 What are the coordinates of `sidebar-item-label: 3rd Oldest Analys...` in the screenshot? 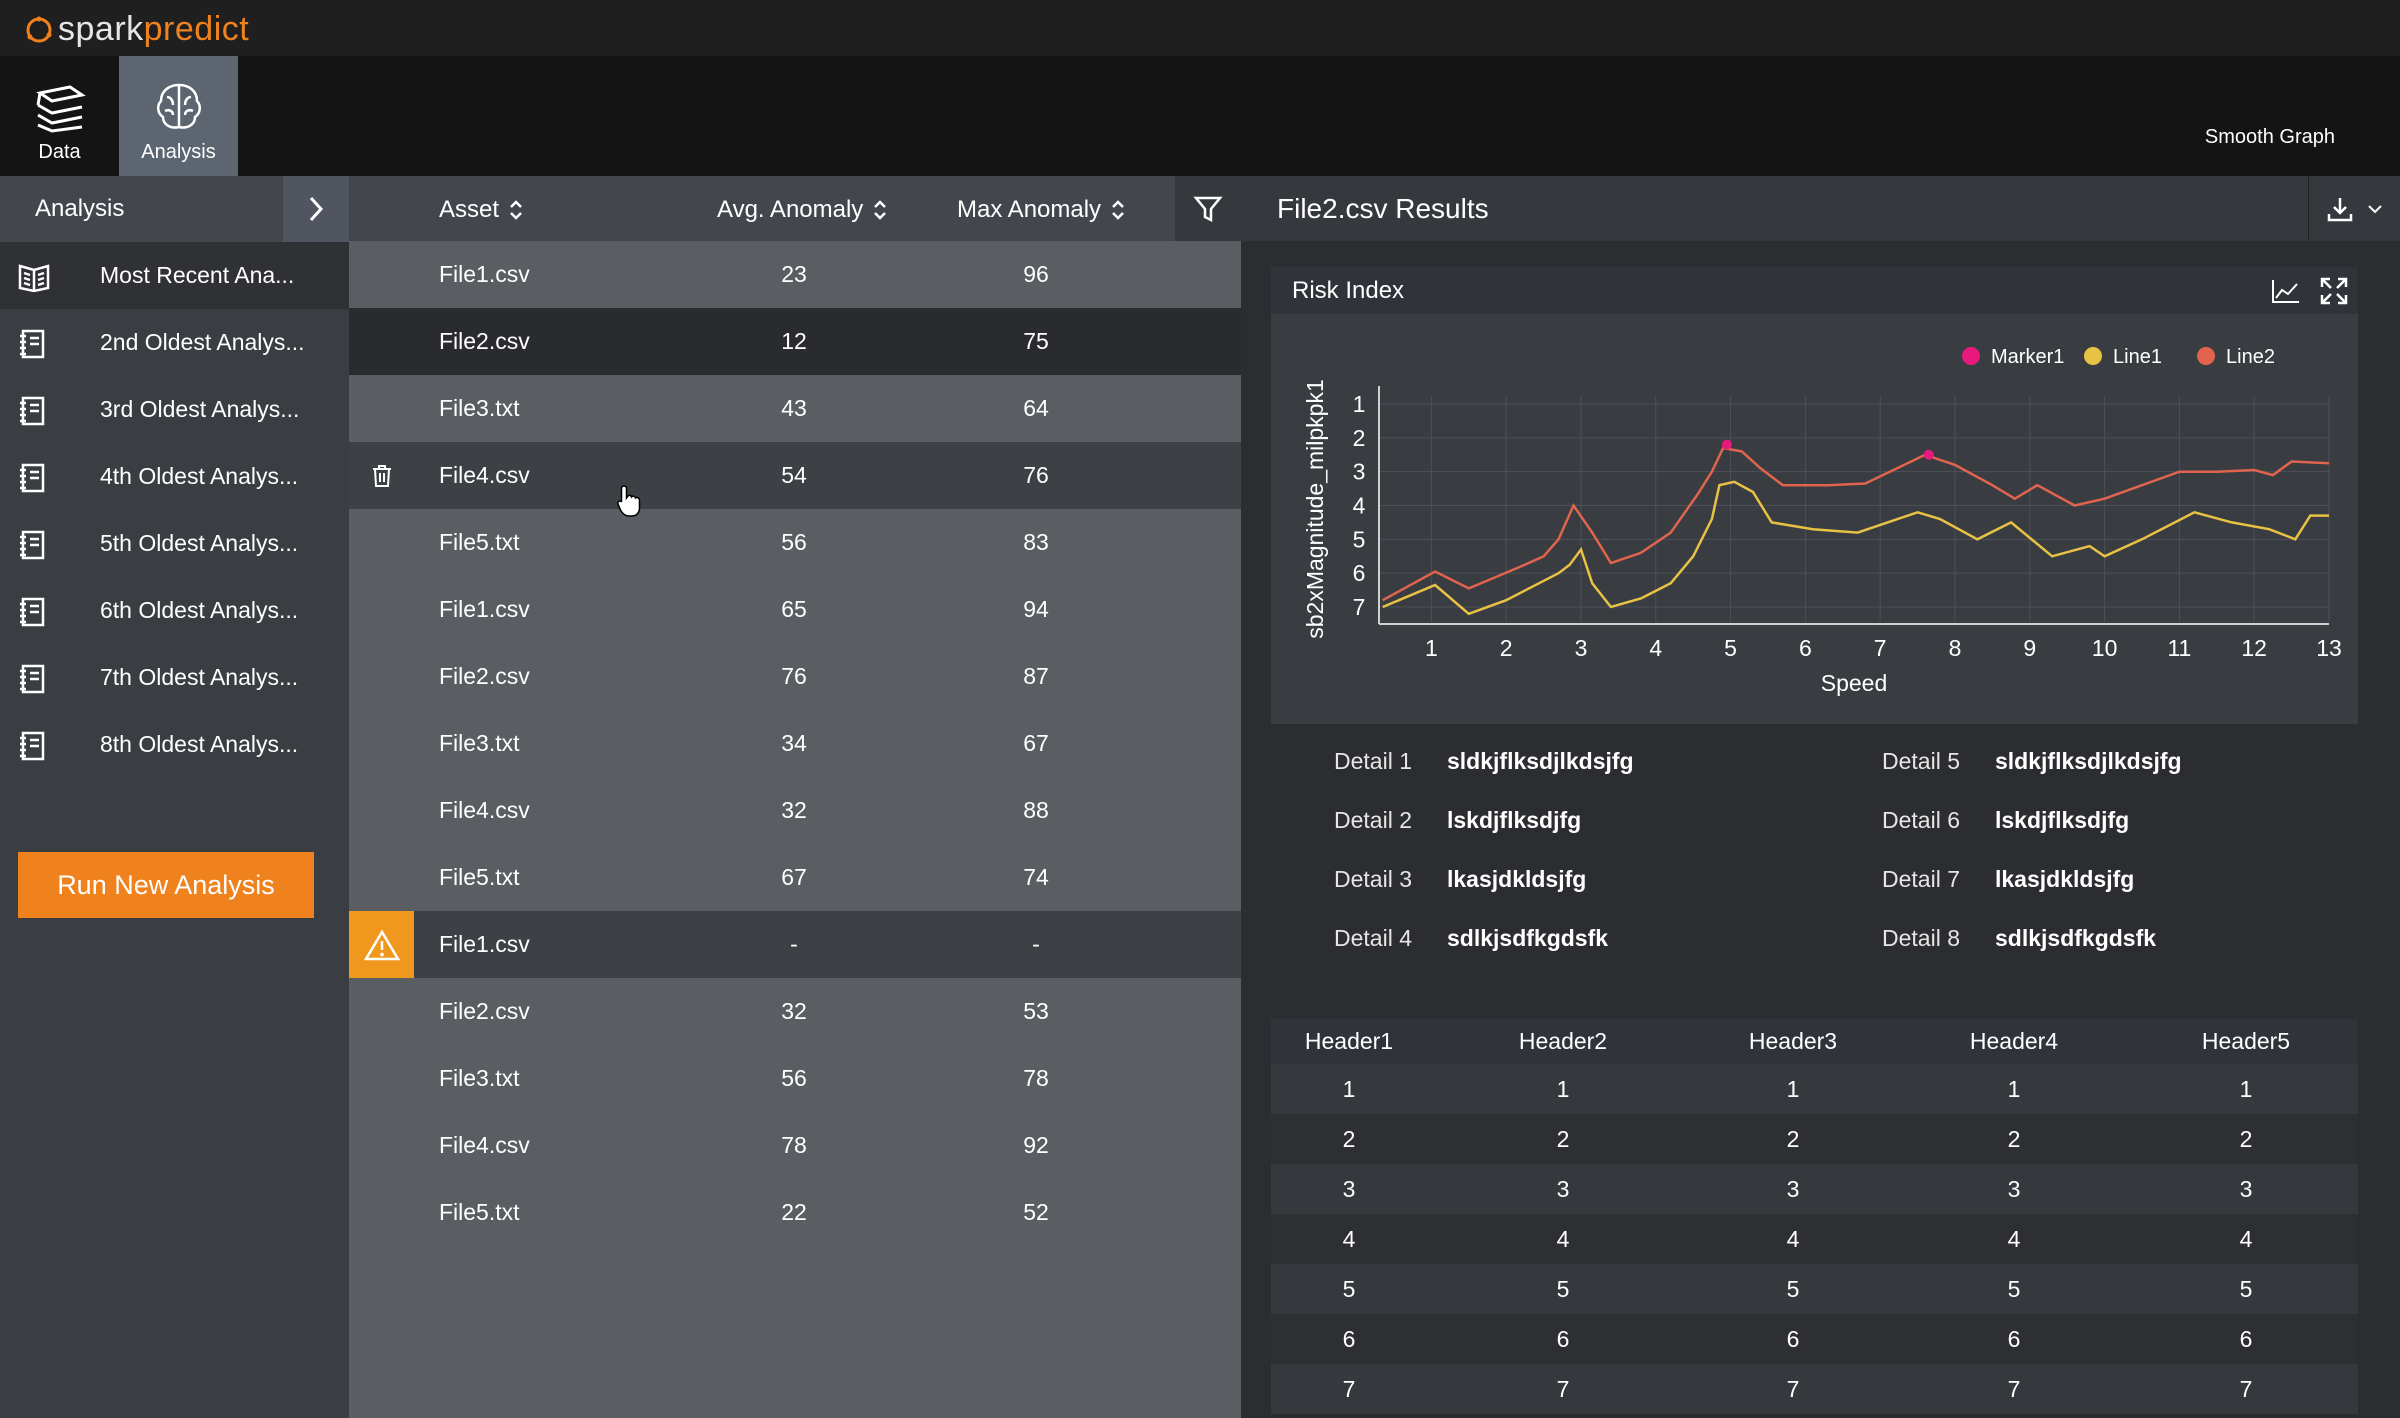 It's located at (200, 409).